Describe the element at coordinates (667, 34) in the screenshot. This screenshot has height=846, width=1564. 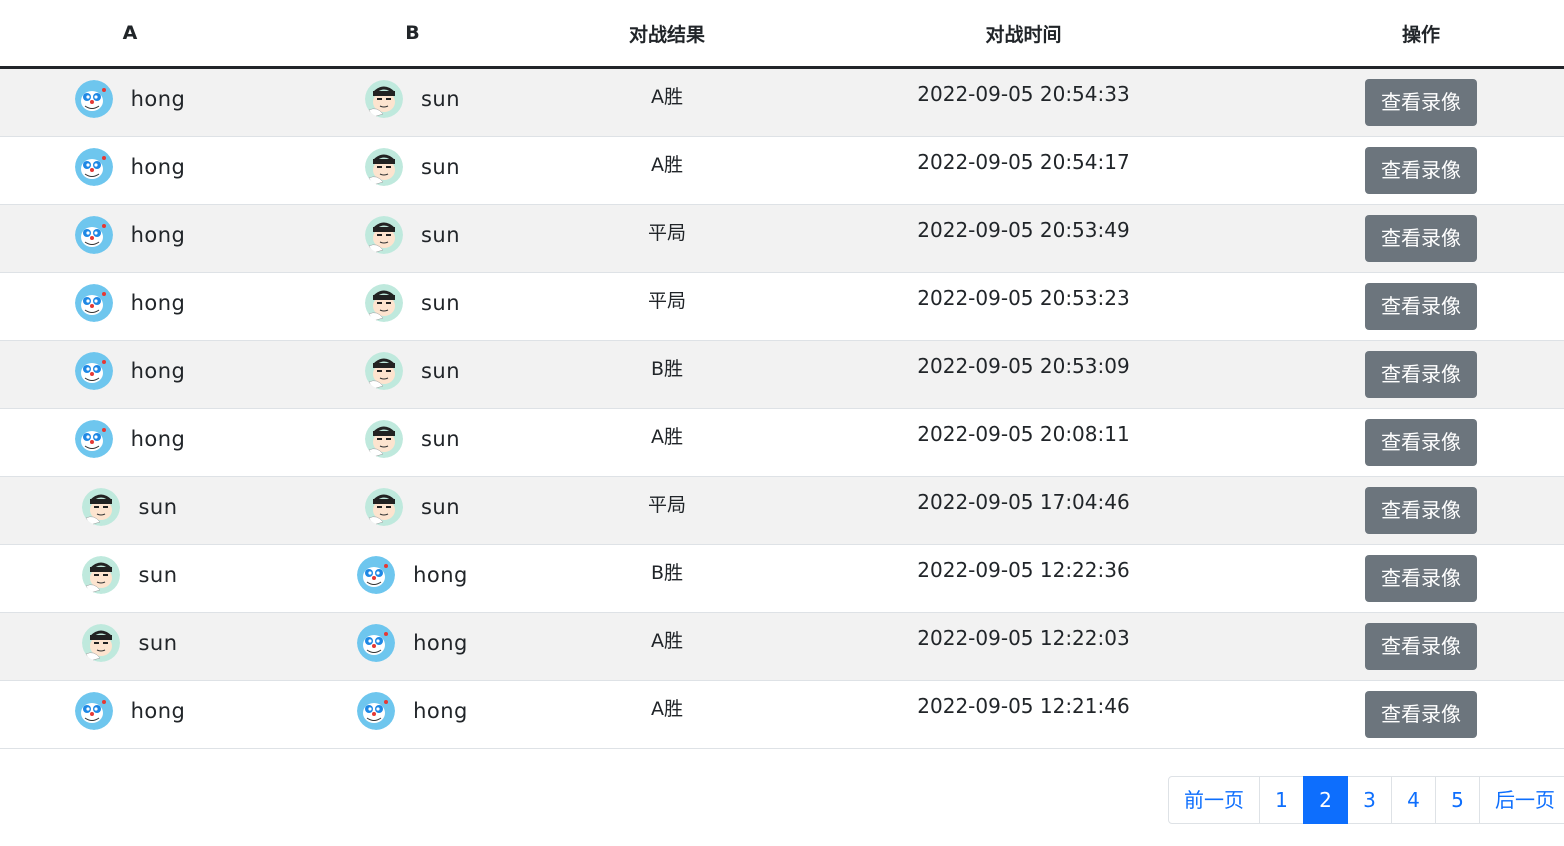
I see `header-result: 对战结果` at that location.